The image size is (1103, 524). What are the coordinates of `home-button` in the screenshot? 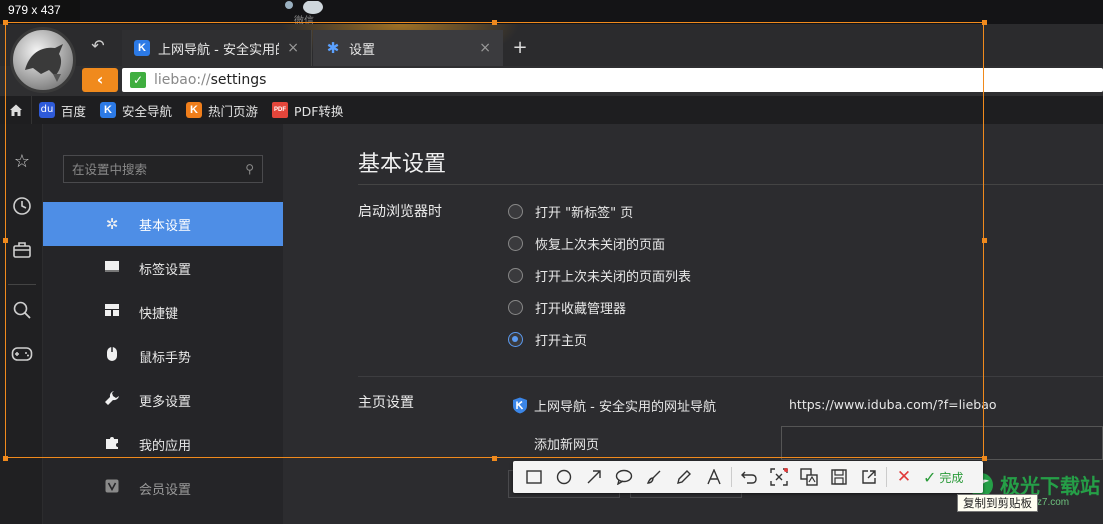 It's located at (16, 110).